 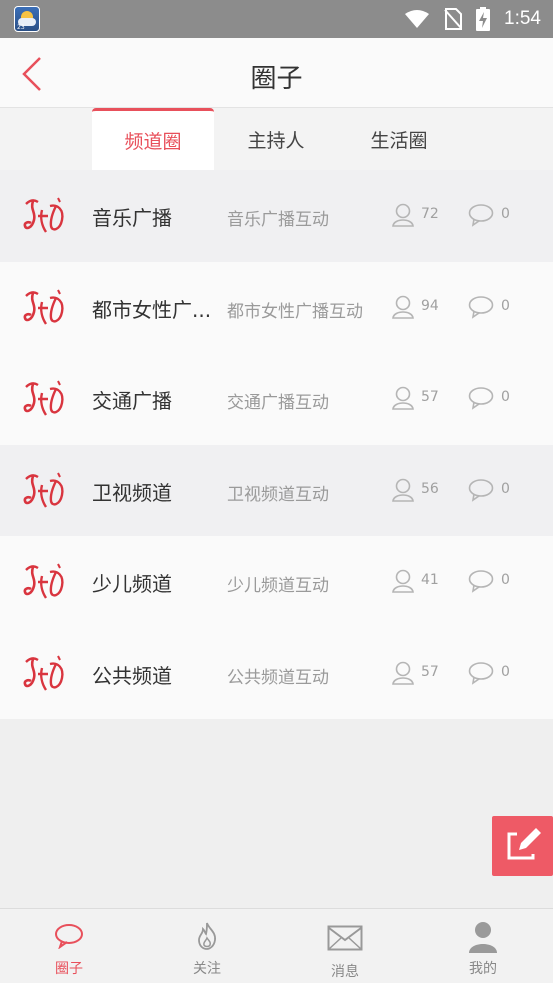 I want to click on channel-row: 卫视频道 卫视频道互动 56 0, so click(x=276, y=490).